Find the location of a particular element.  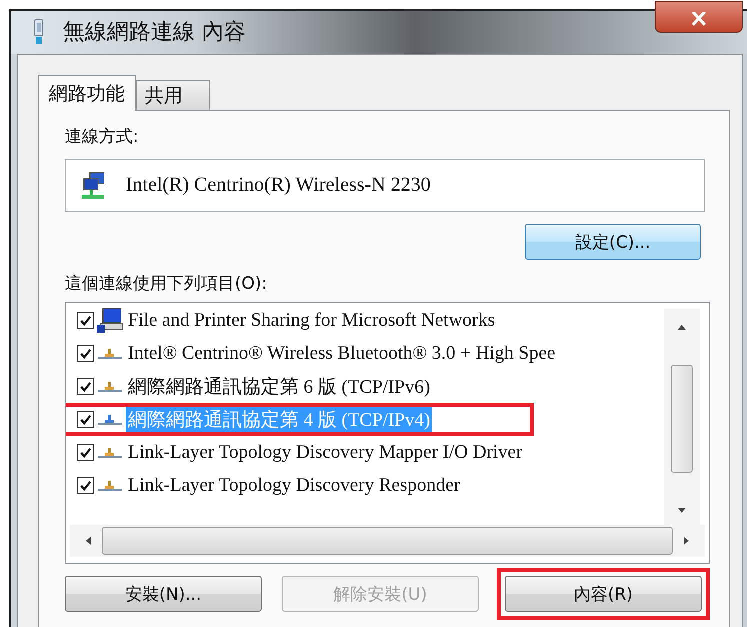

vertical-scrollbar is located at coordinates (682, 417).